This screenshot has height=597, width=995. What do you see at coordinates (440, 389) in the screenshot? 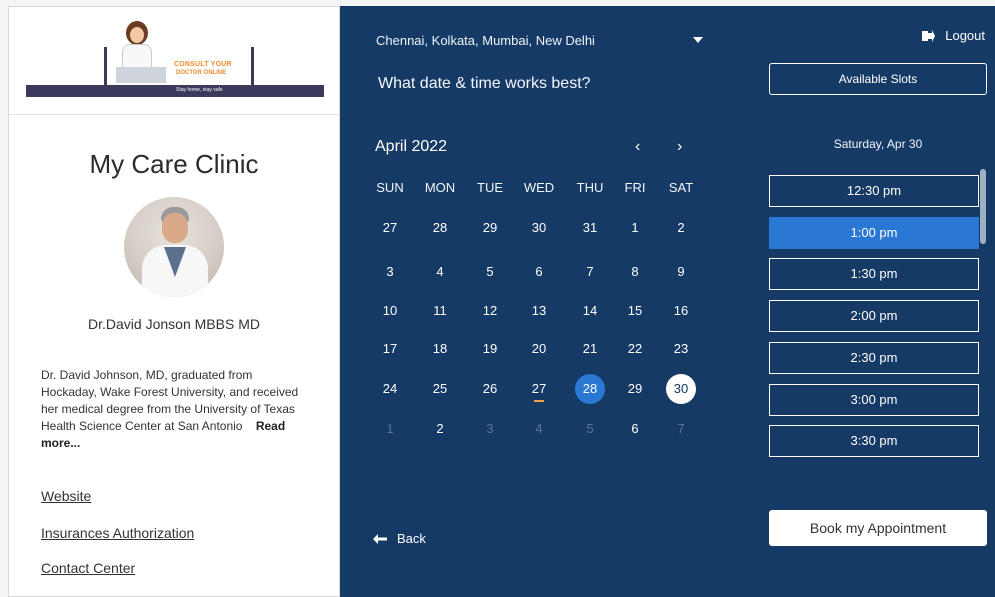
I see `calendar-day: 25` at bounding box center [440, 389].